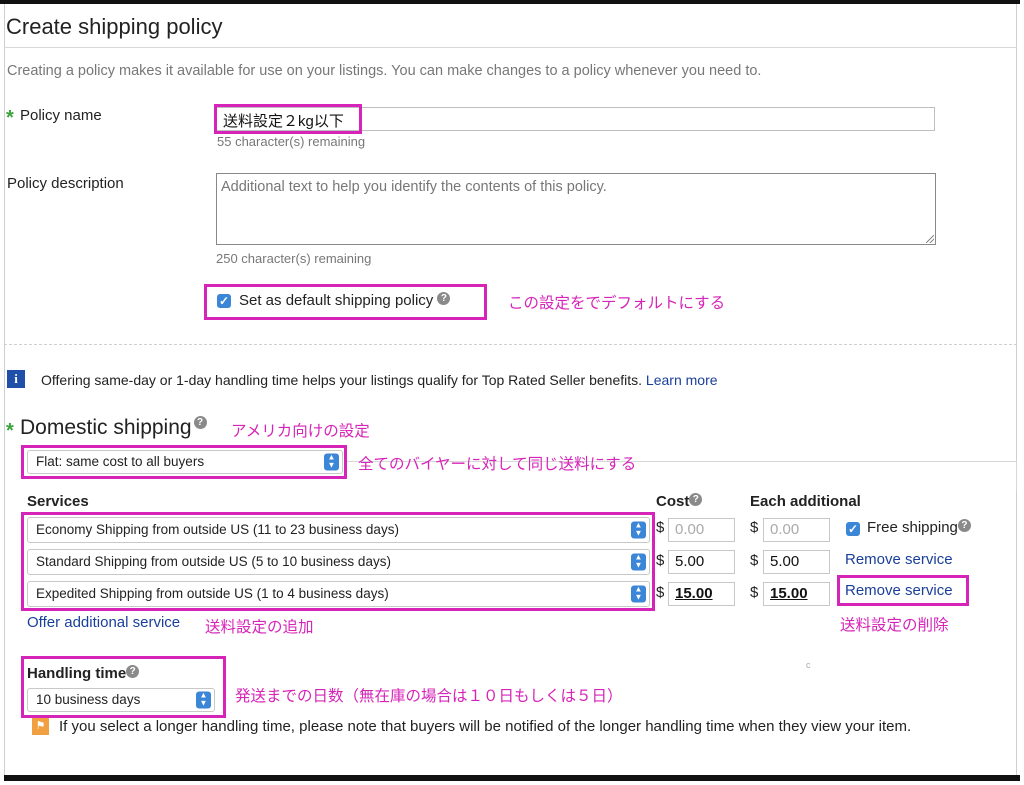 The image size is (1024, 785). What do you see at coordinates (853, 529) in the screenshot?
I see `free-shipping-checkbox: ✓` at bounding box center [853, 529].